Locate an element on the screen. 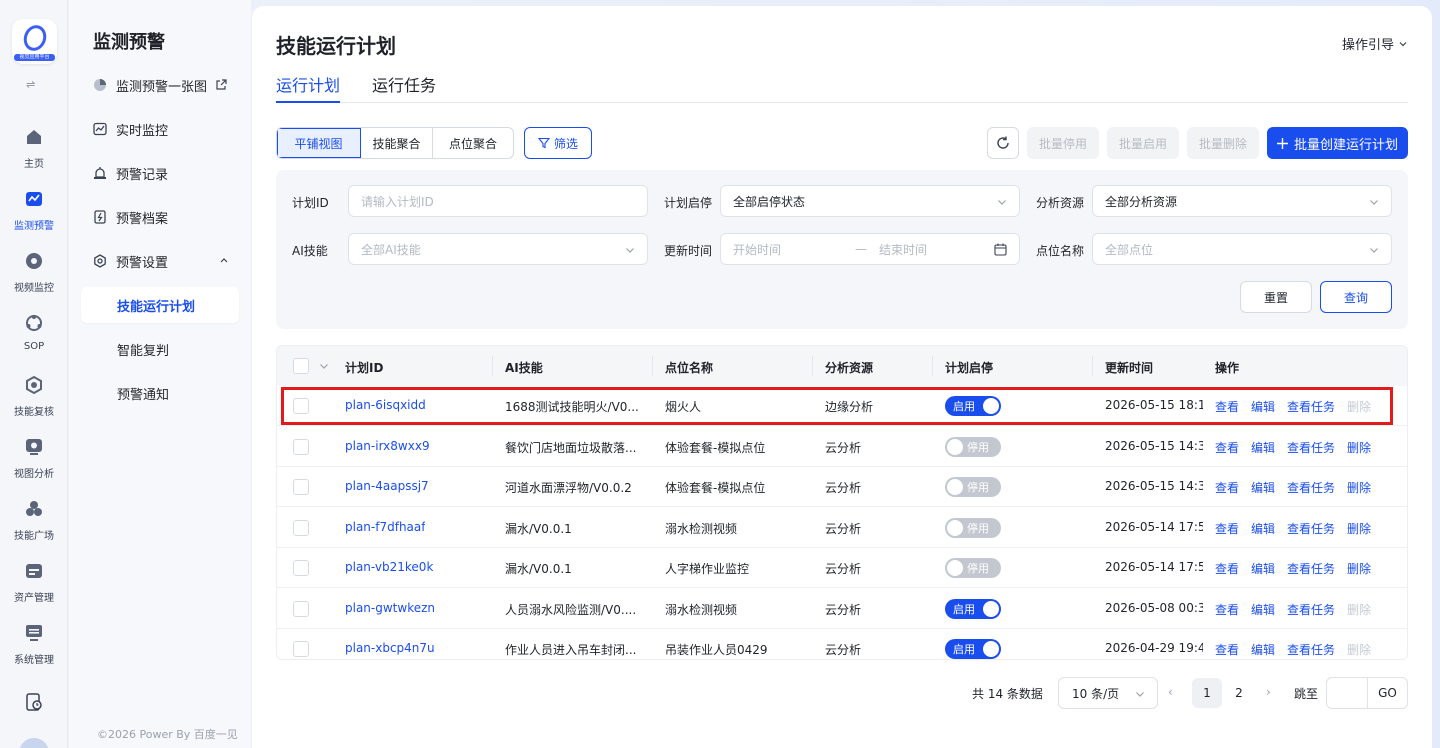 This screenshot has height=748, width=1440. skill-select: 全部AI技能 is located at coordinates (498, 249).